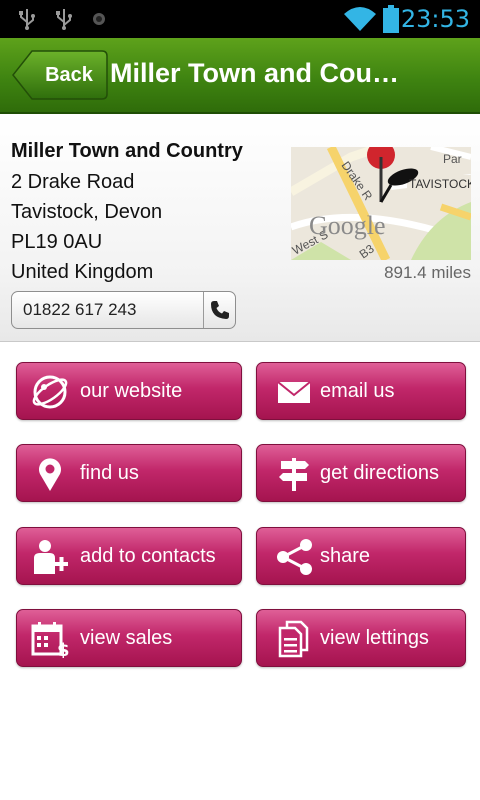 This screenshot has height=800, width=480. I want to click on find-us-button: find us, so click(129, 473).